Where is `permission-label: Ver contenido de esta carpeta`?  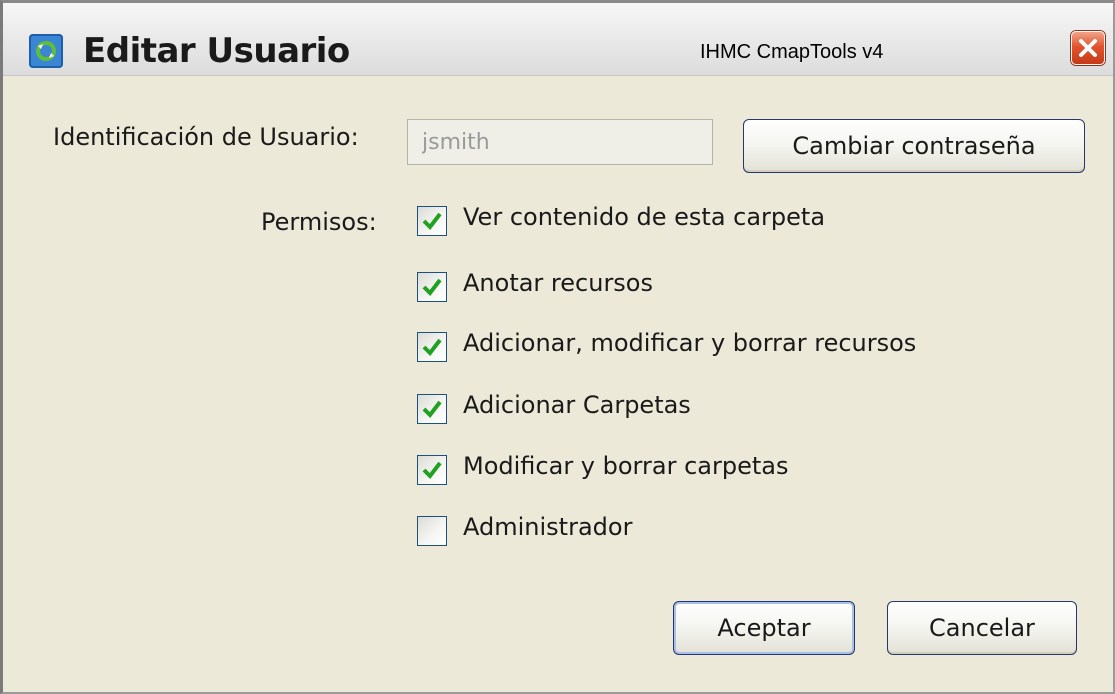 permission-label: Ver contenido de esta carpeta is located at coordinates (644, 217).